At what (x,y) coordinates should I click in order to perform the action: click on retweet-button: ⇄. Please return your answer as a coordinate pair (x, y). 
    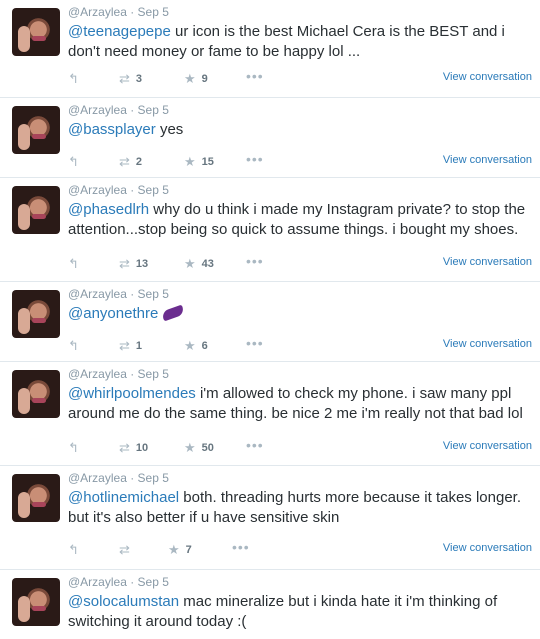
    Looking at the image, I should click on (127, 550).